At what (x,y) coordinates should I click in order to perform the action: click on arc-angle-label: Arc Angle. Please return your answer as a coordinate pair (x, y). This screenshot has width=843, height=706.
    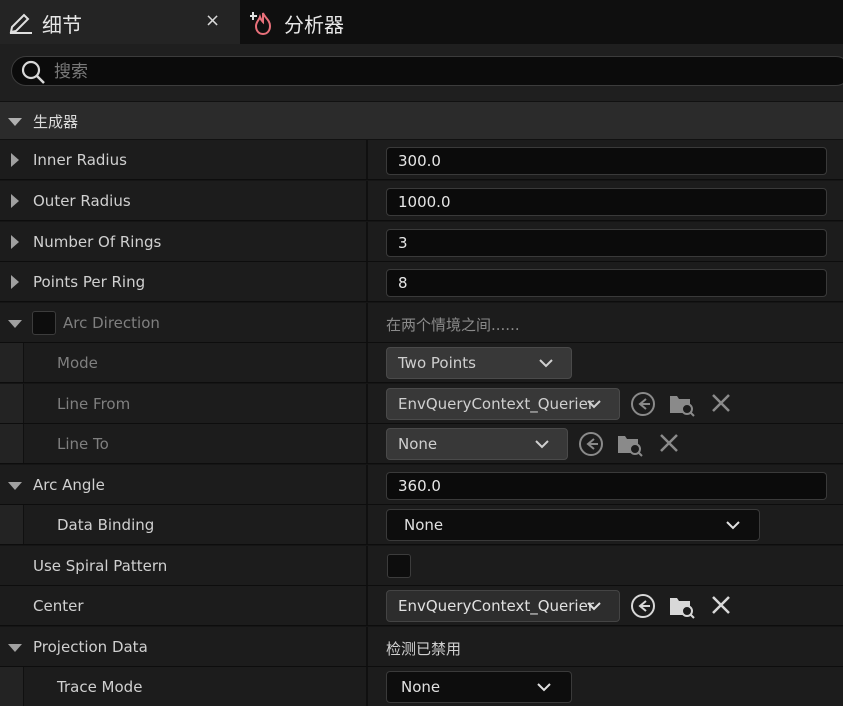
    Looking at the image, I should click on (69, 485).